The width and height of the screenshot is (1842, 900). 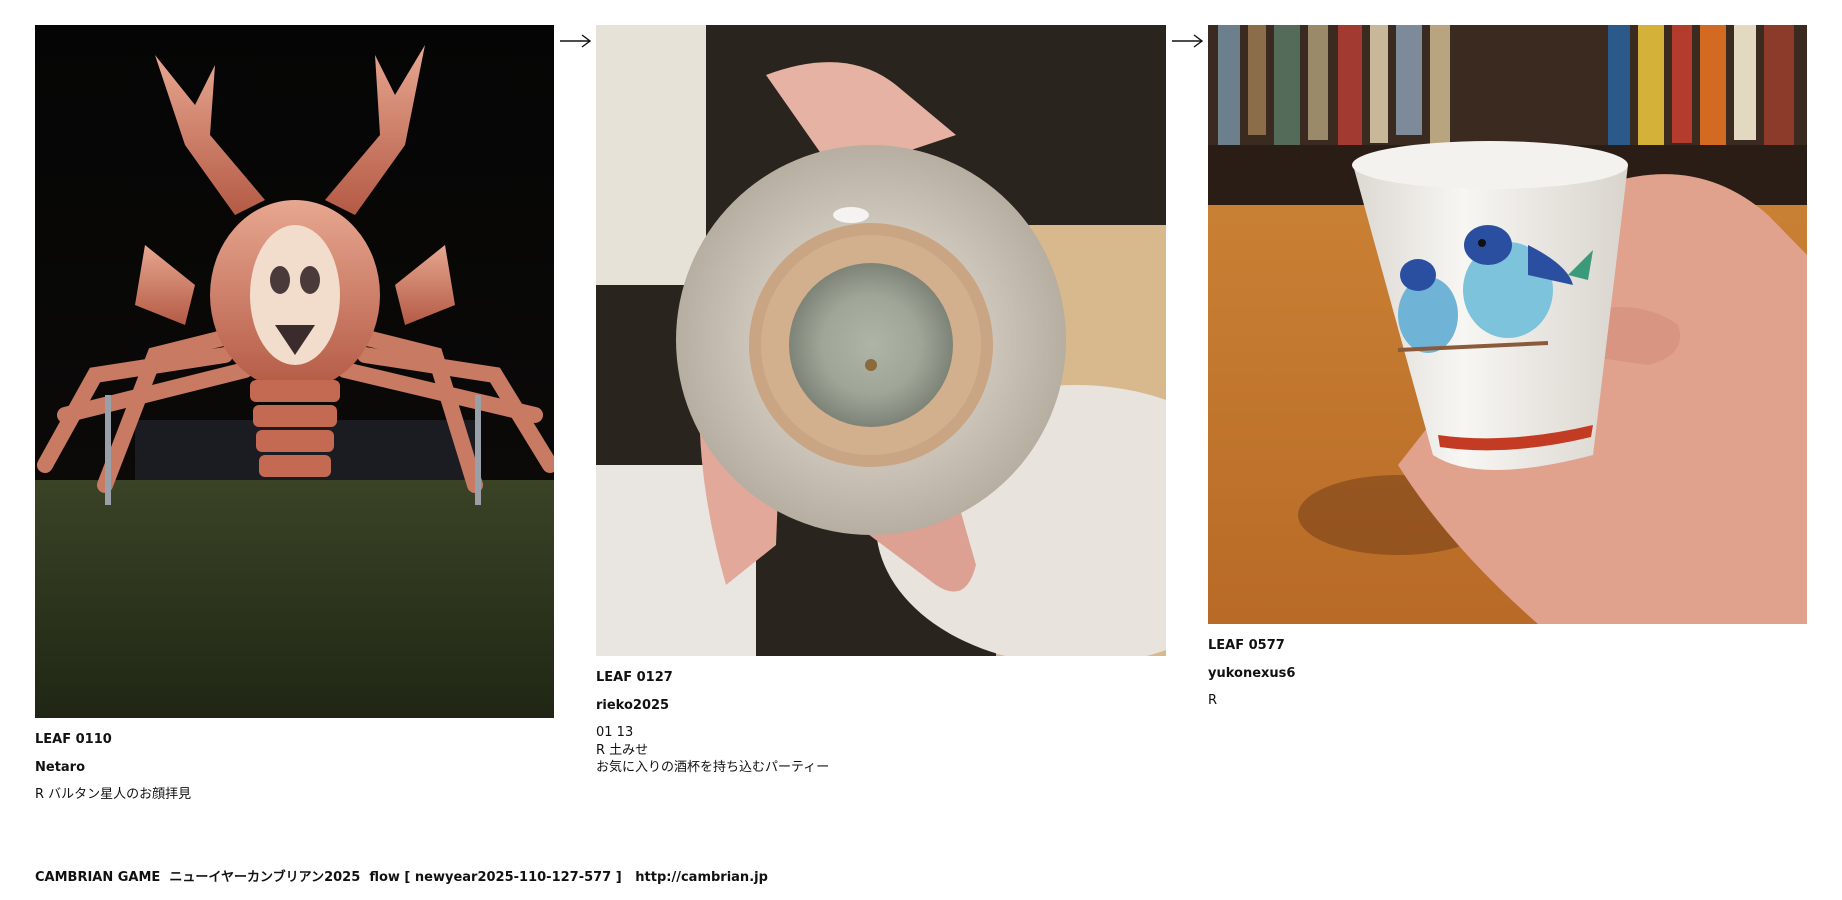 I want to click on leaf-comment: R バルタン星人のお顔拝見, so click(x=113, y=795).